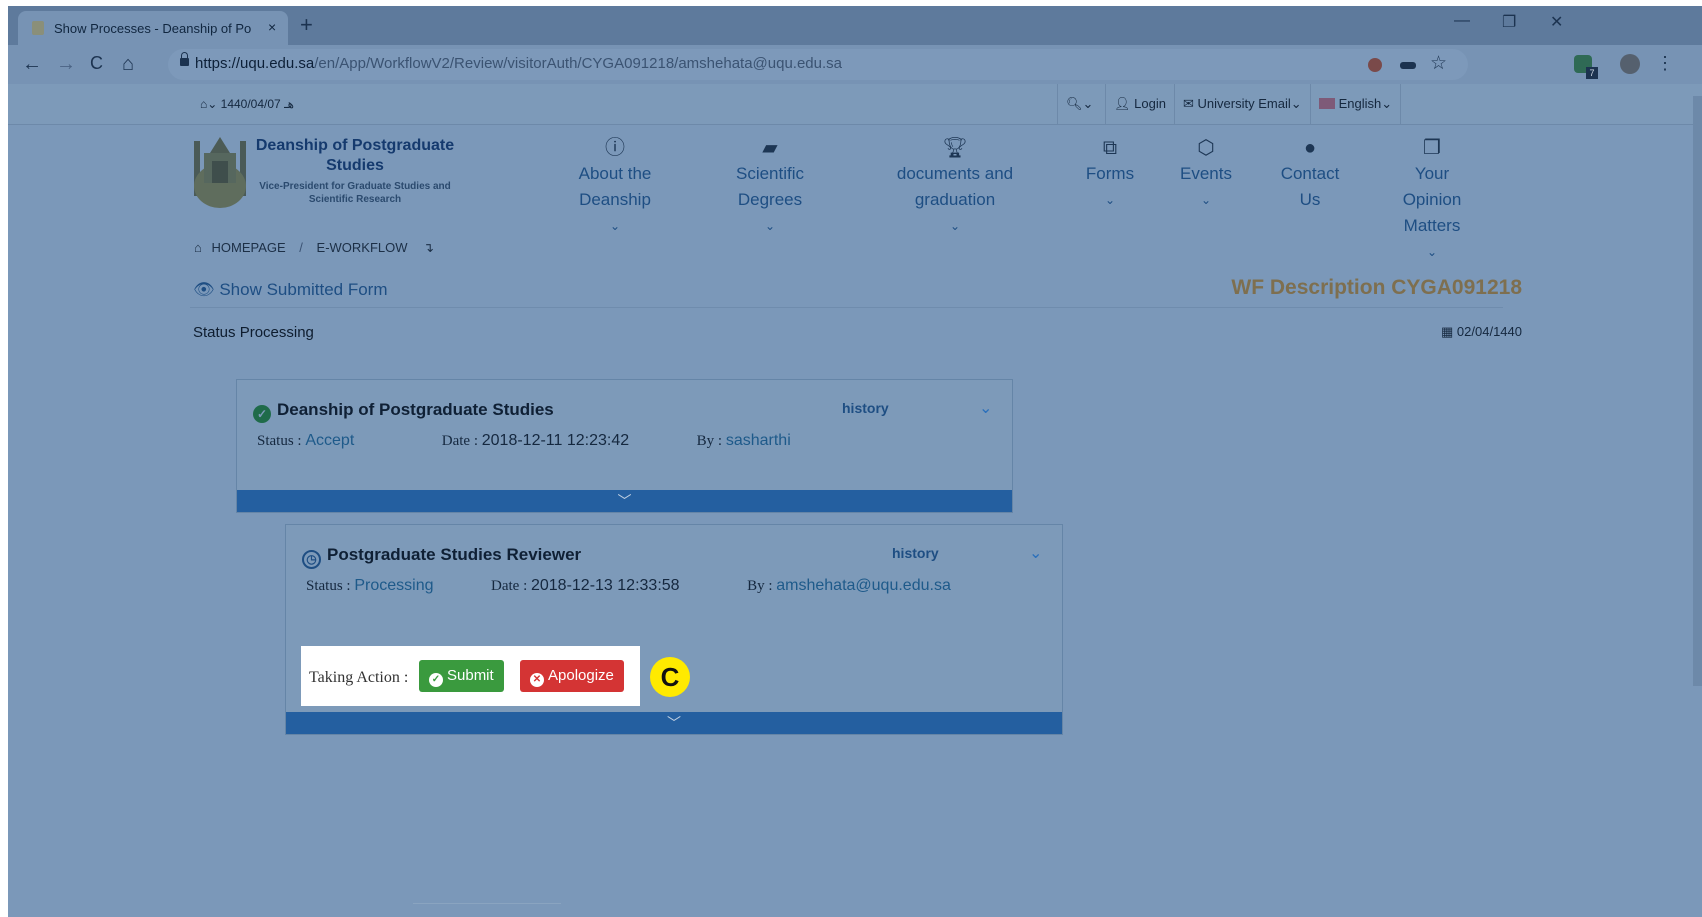 The image size is (1702, 917). I want to click on language-menu: English⌄, so click(1356, 104).